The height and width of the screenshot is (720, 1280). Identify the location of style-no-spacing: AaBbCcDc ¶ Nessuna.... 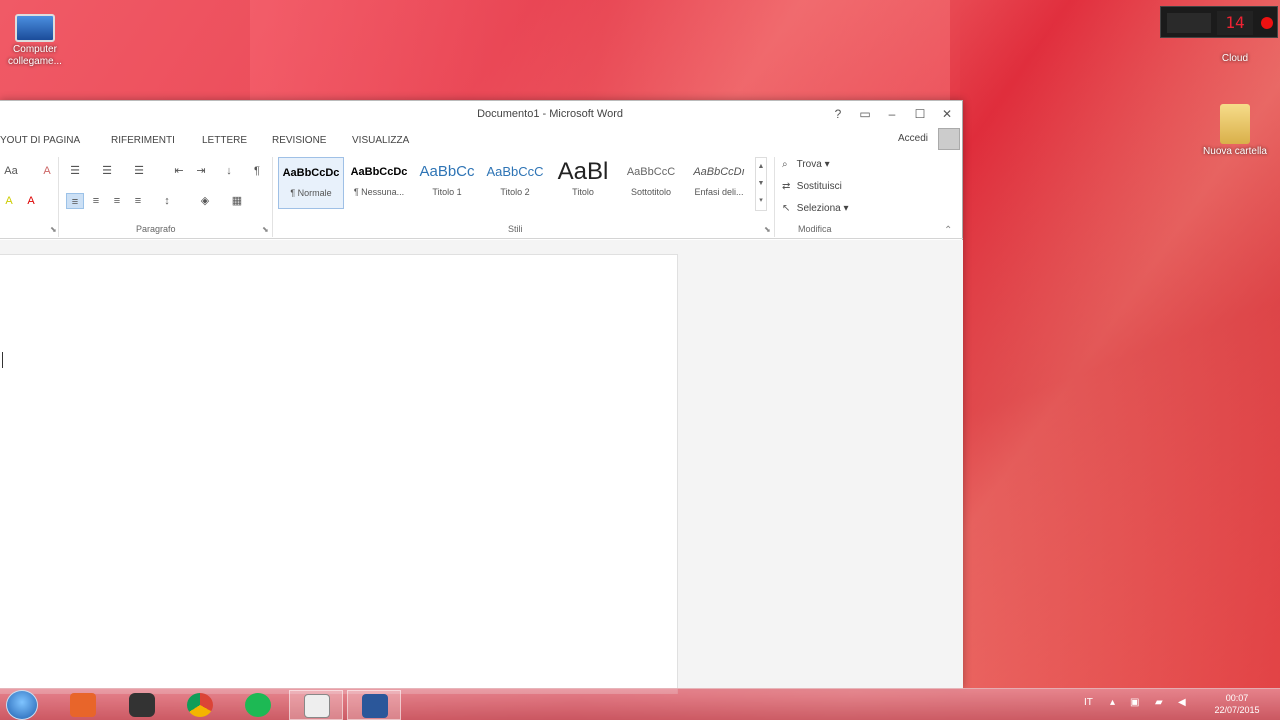
(379, 183).